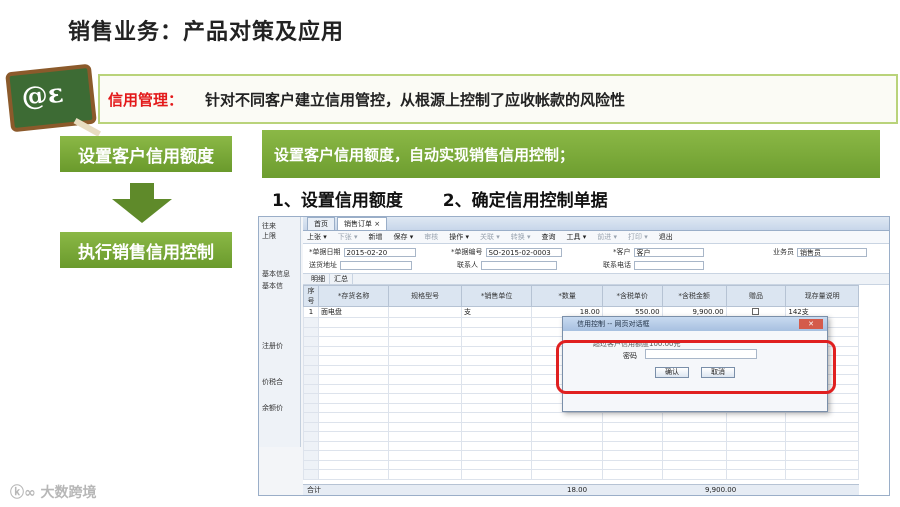 The height and width of the screenshot is (507, 900). I want to click on tab-home: 首页, so click(321, 223).